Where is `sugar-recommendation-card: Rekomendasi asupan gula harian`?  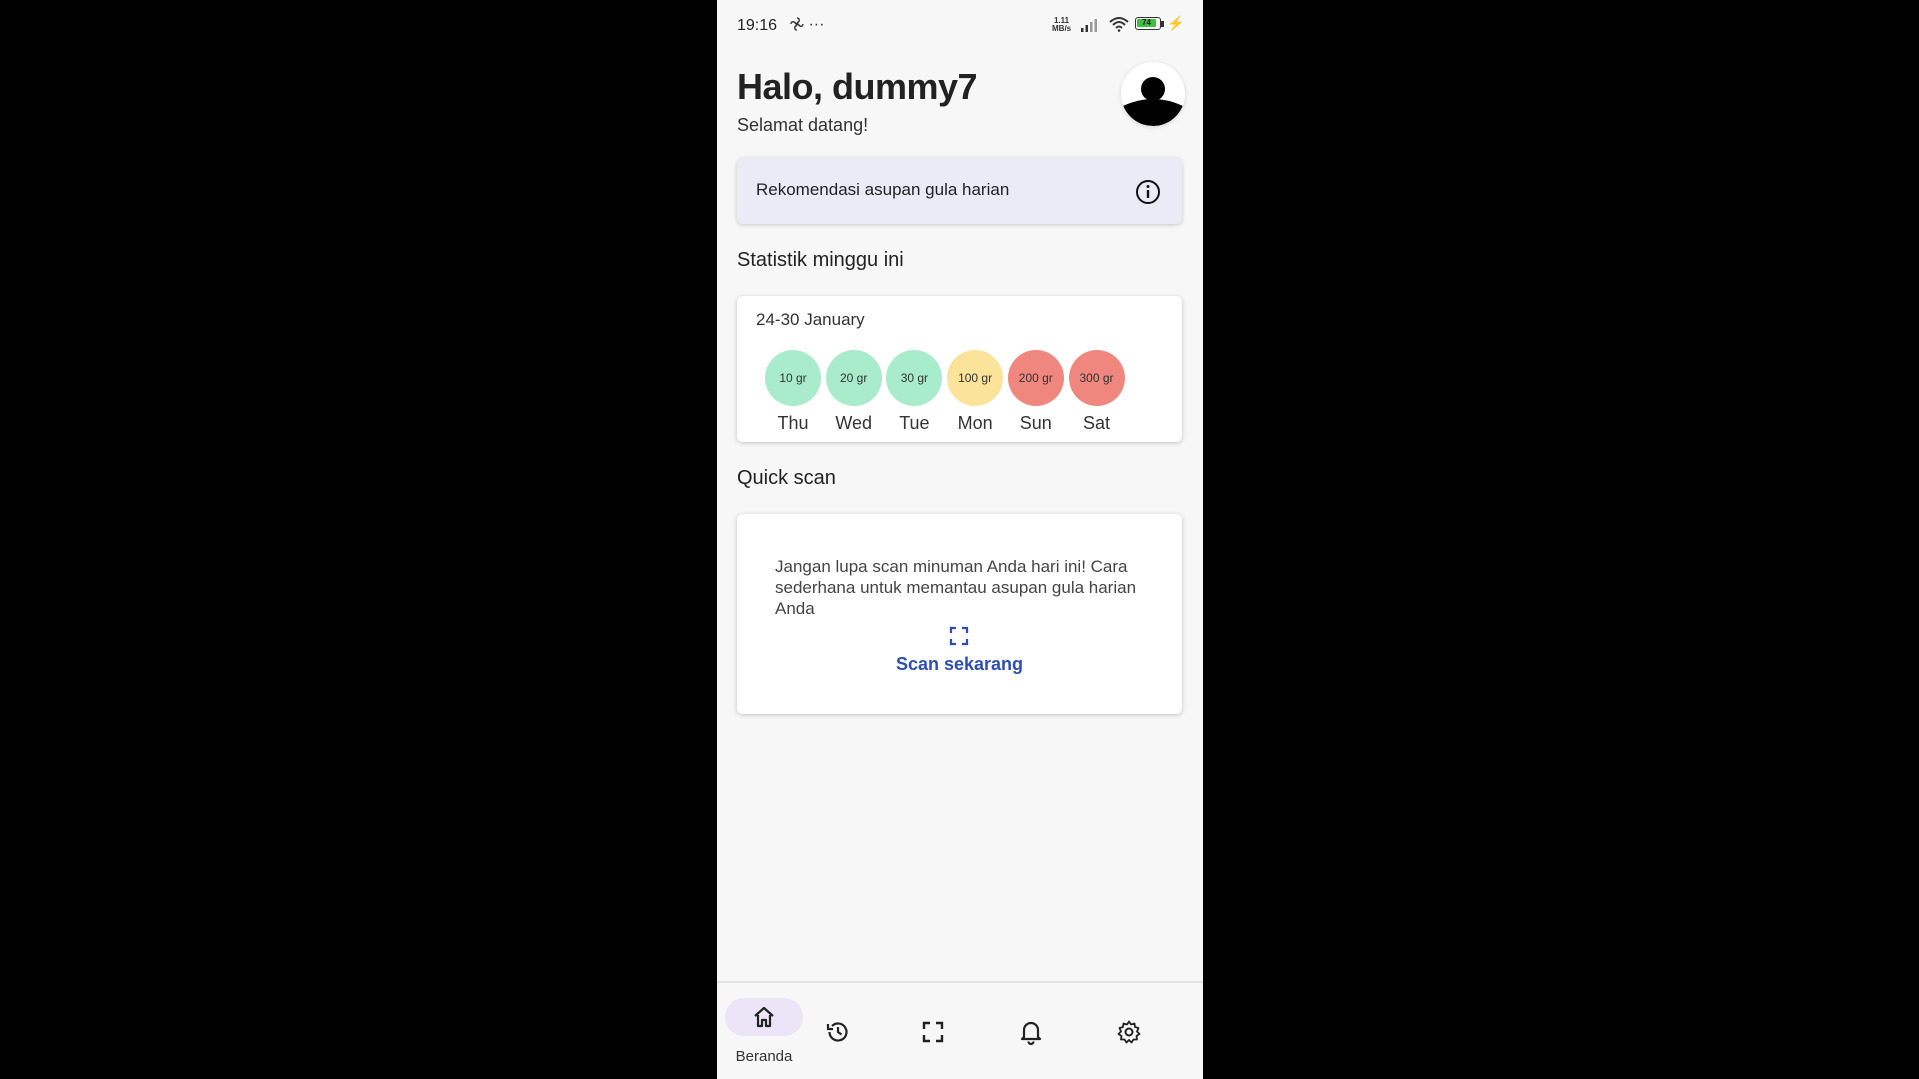
sugar-recommendation-card: Rekomendasi asupan gula harian is located at coordinates (959, 191).